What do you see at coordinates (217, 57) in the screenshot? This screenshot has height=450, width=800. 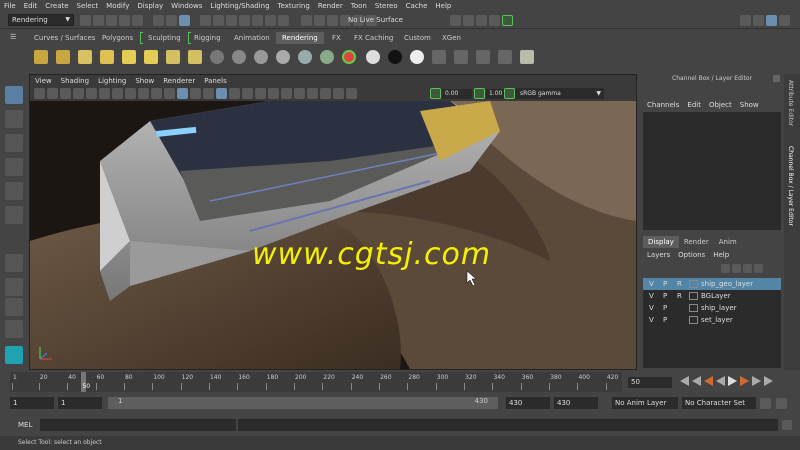 I see `lambert-ball-icon` at bounding box center [217, 57].